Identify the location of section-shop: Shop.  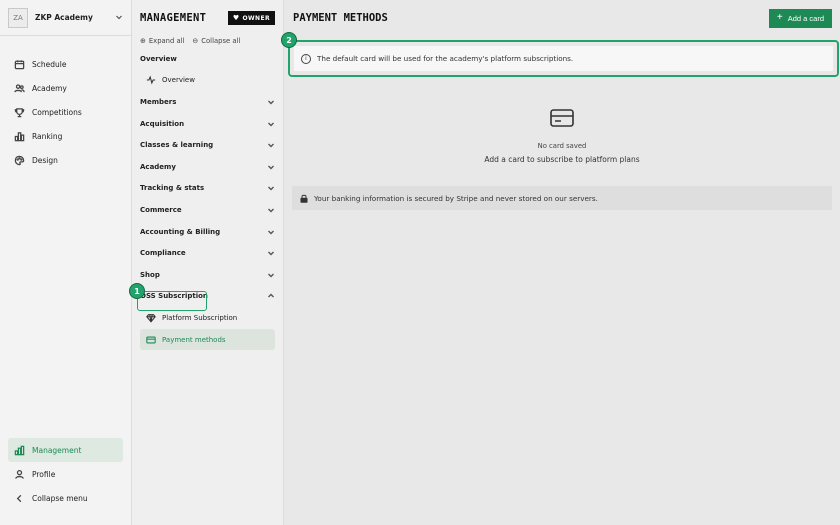
(207, 275).